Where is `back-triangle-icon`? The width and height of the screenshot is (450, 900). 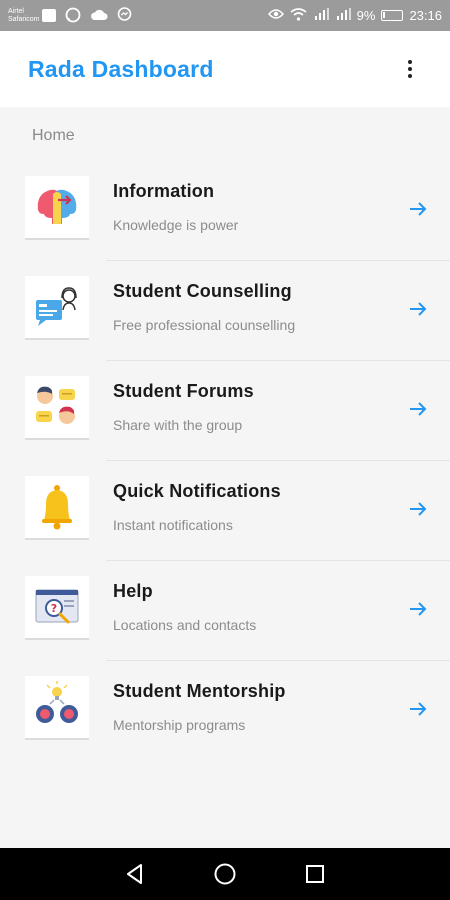 back-triangle-icon is located at coordinates (134, 874).